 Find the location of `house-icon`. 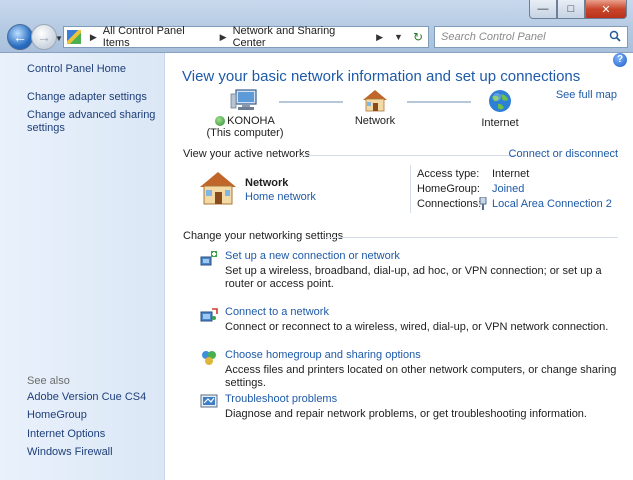

house-icon is located at coordinates (375, 101).